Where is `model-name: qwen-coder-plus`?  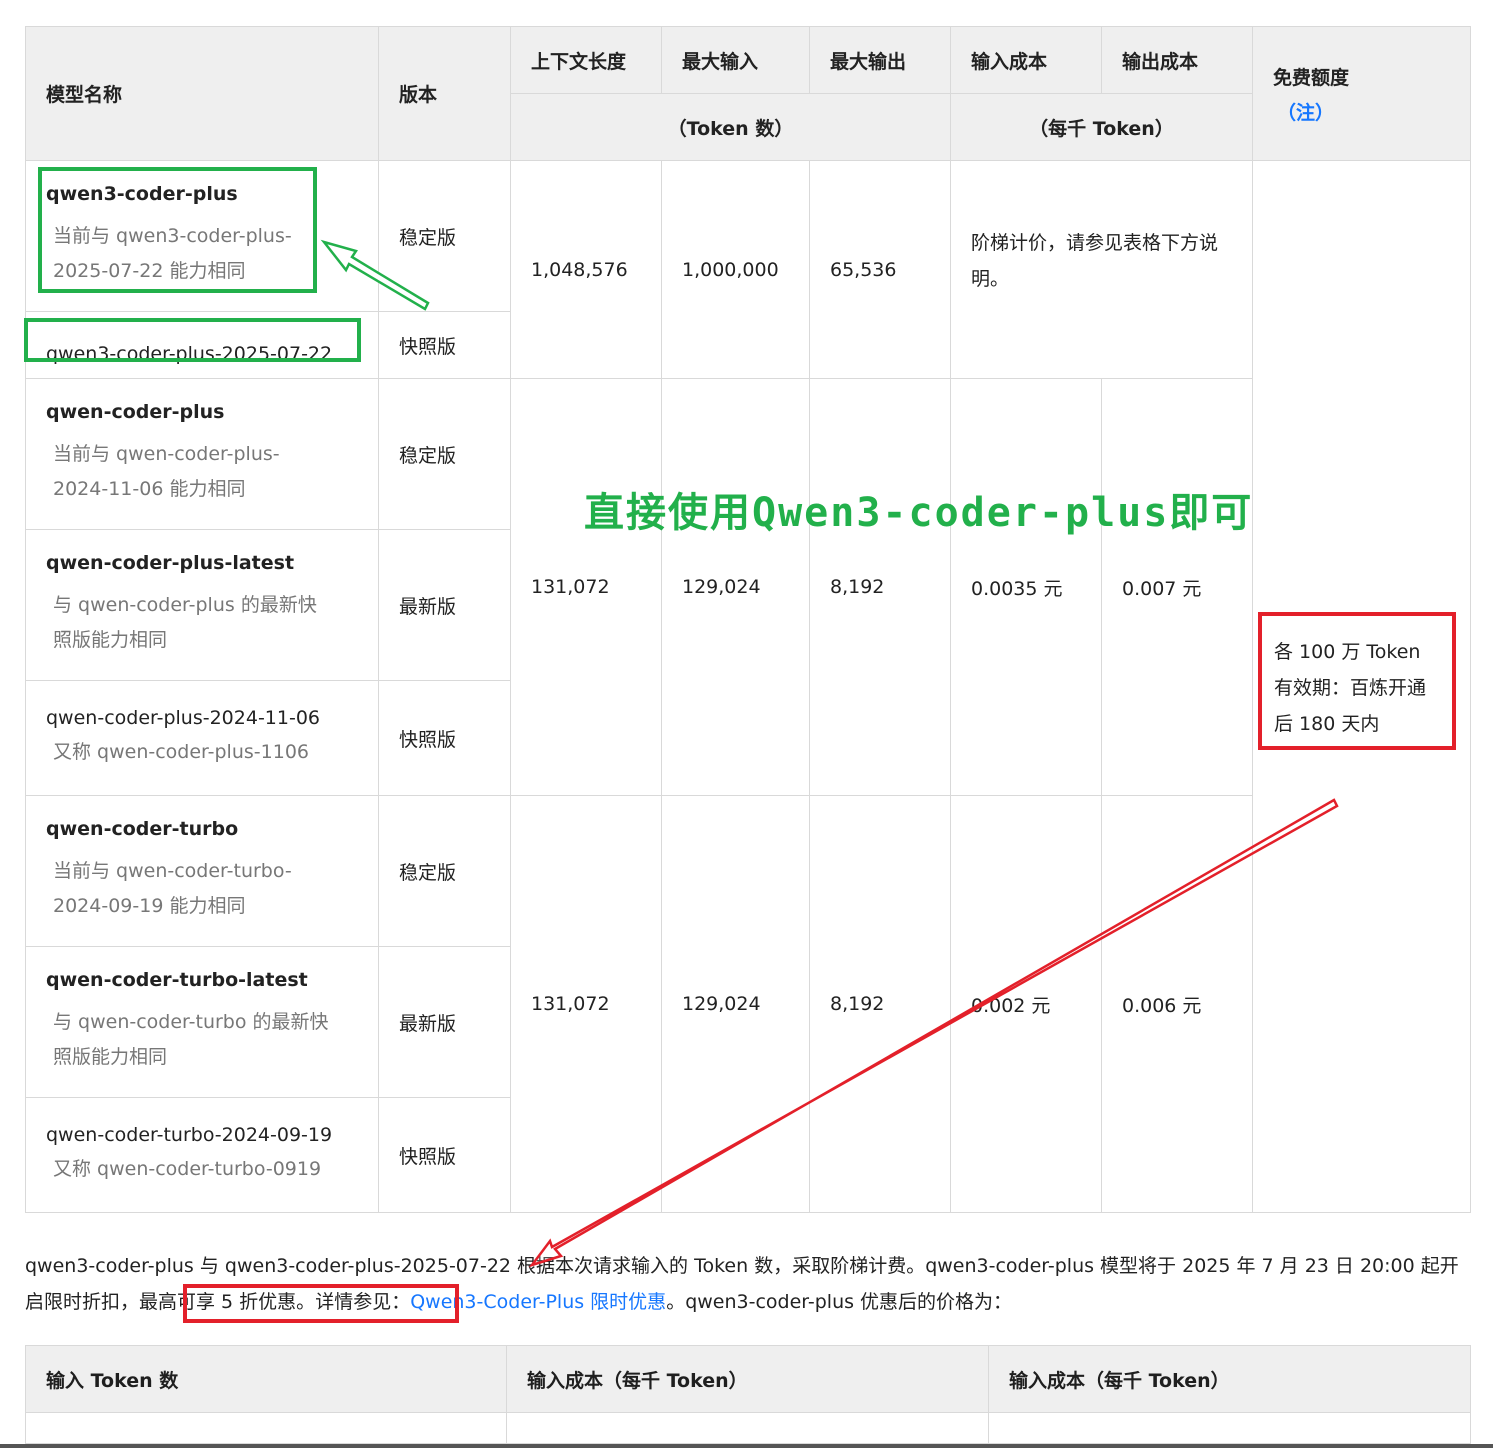 model-name: qwen-coder-plus is located at coordinates (135, 412).